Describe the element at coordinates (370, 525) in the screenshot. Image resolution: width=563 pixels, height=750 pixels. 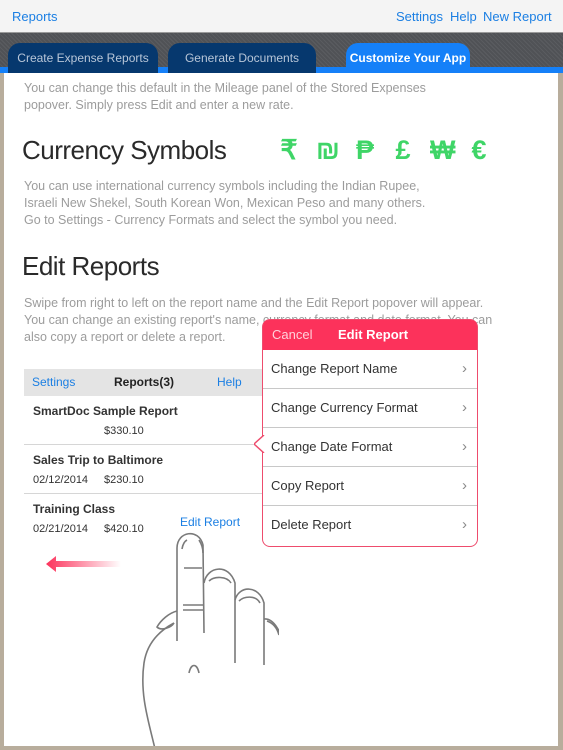
I see `delete-report-item: Delete Report ›` at that location.